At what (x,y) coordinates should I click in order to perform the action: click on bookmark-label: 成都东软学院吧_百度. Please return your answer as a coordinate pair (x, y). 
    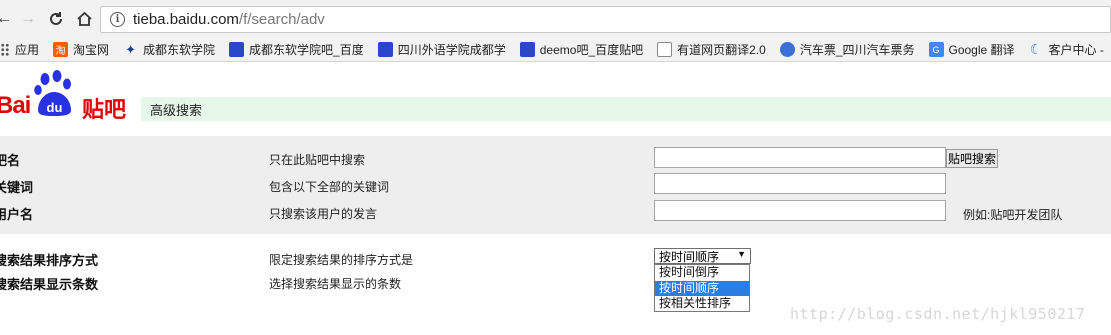
    Looking at the image, I should click on (306, 50).